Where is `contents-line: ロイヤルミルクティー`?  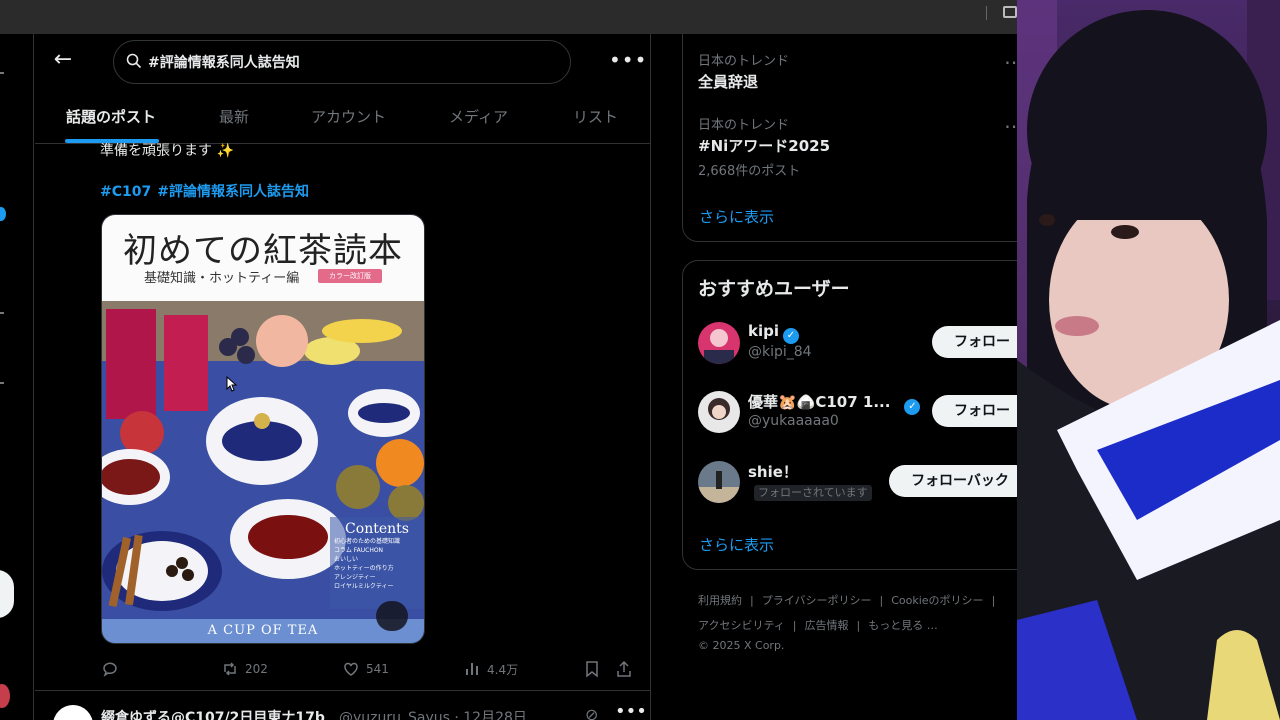 contents-line: ロイヤルミルクティー is located at coordinates (364, 586).